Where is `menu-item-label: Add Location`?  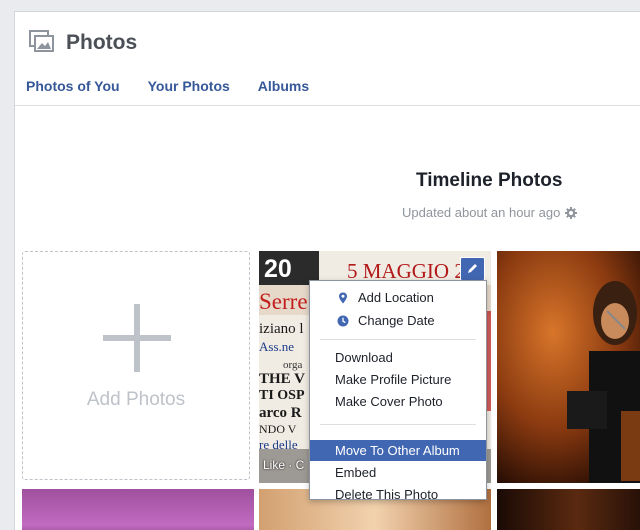 menu-item-label: Add Location is located at coordinates (396, 297).